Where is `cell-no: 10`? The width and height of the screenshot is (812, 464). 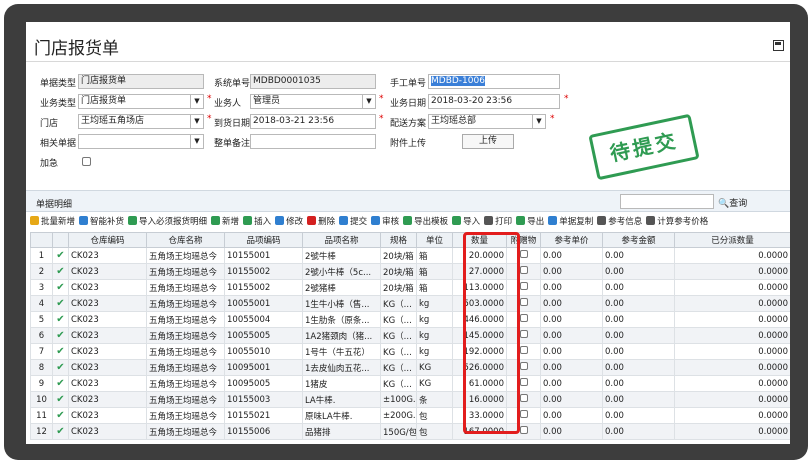
cell-no: 10 is located at coordinates (41, 399).